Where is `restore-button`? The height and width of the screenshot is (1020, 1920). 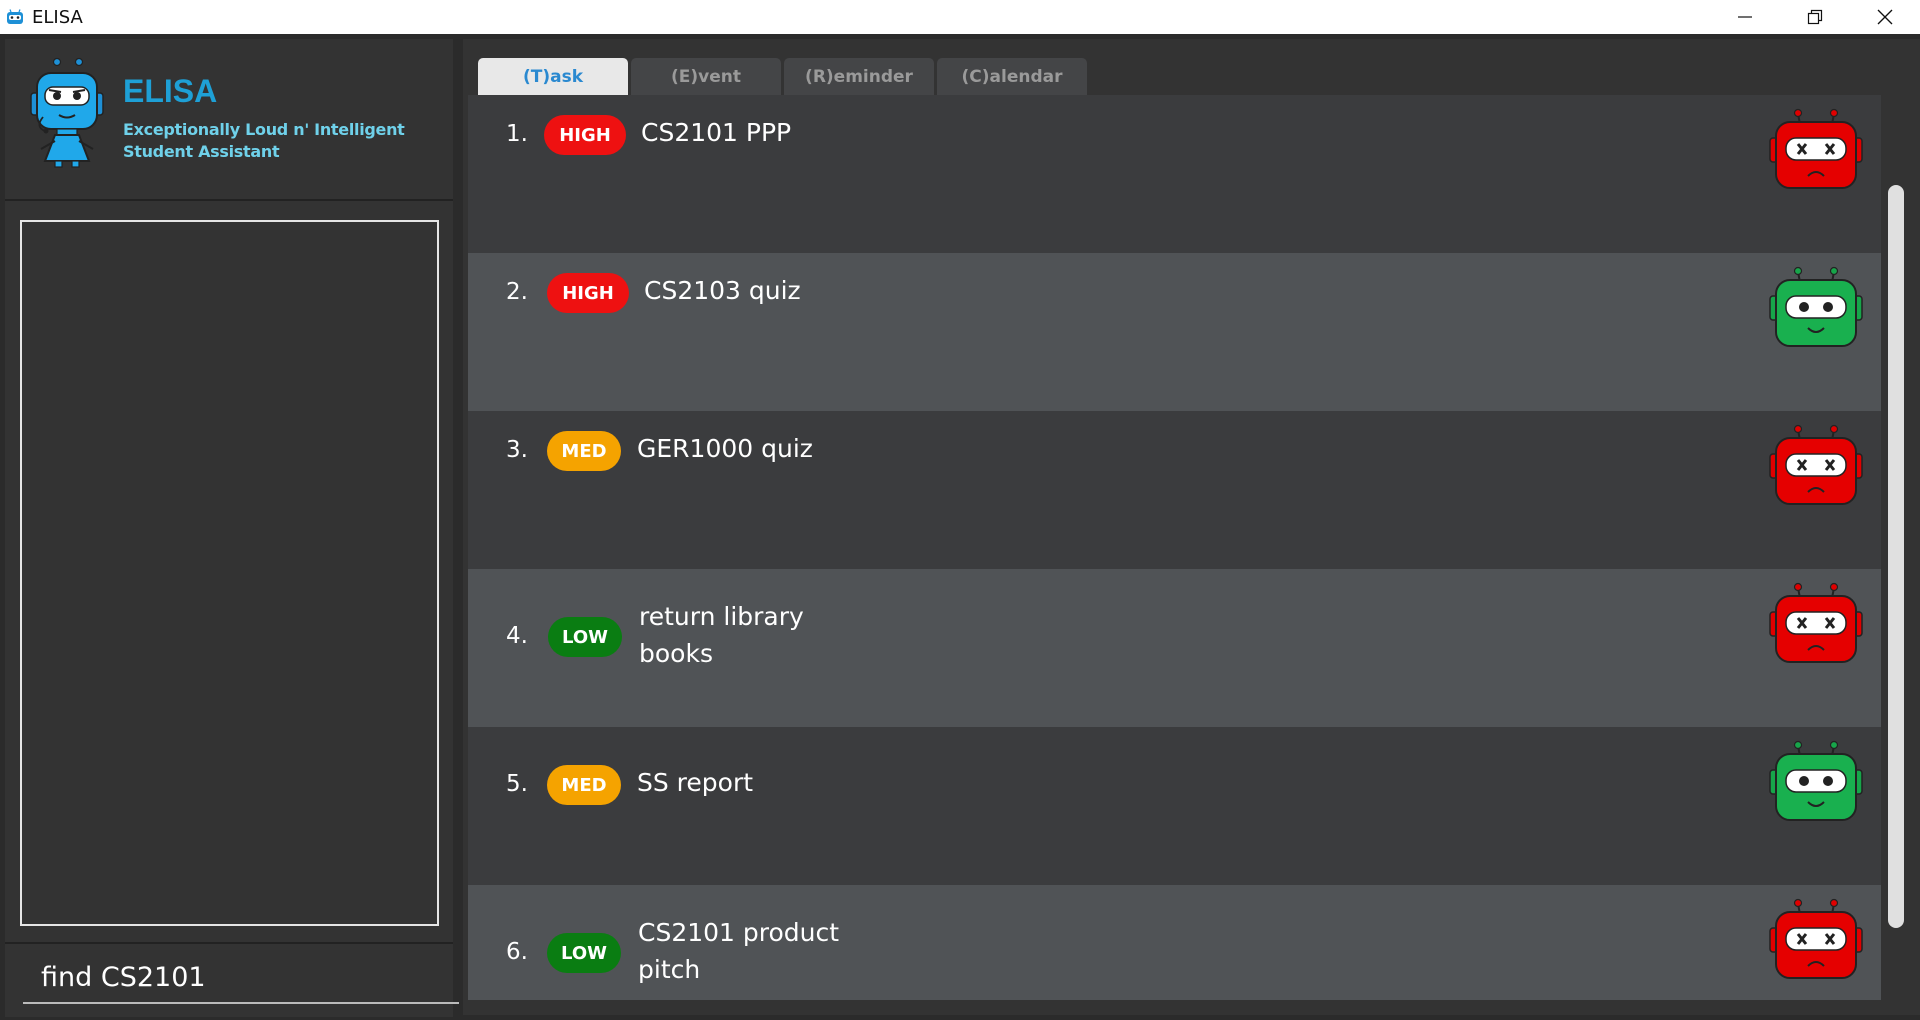 restore-button is located at coordinates (1815, 17).